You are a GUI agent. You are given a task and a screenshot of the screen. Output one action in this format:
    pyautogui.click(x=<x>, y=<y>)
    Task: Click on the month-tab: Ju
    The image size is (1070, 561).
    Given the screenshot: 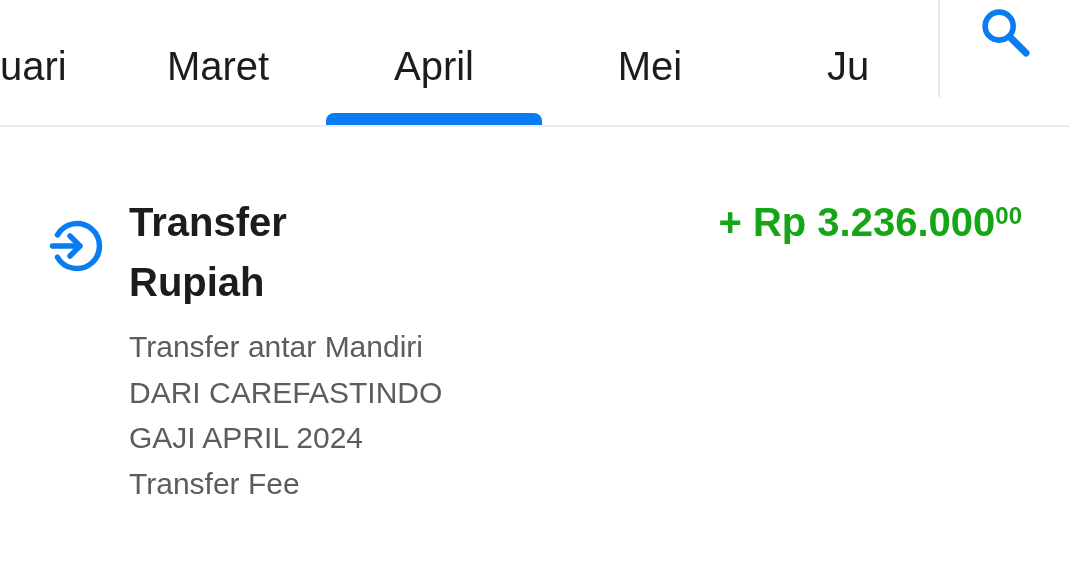 What is the action you would take?
    pyautogui.click(x=848, y=62)
    